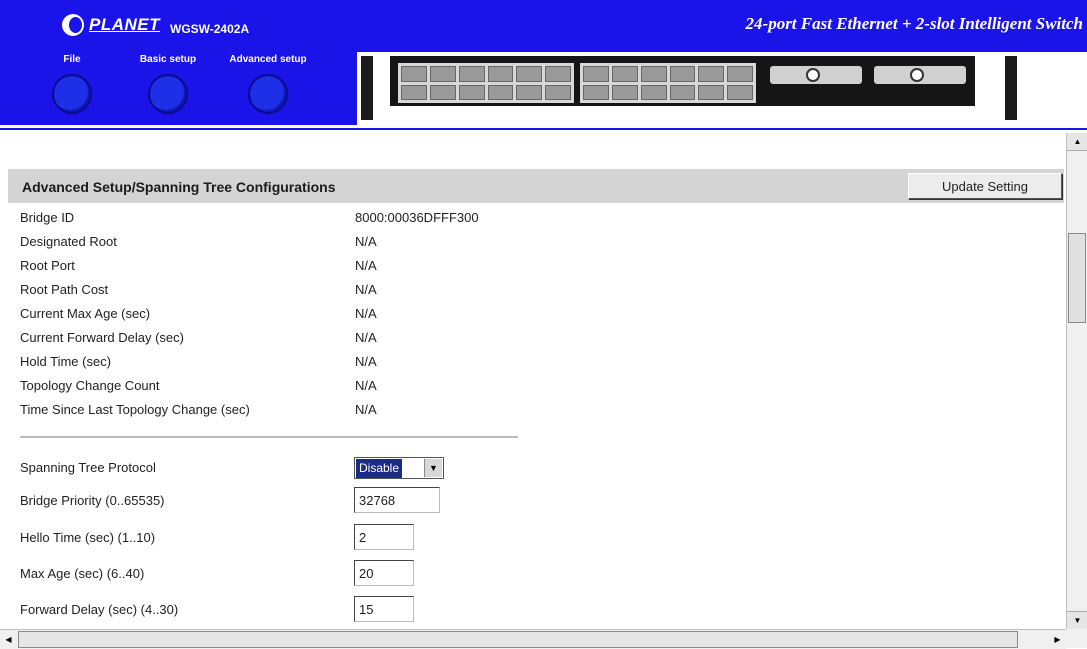 The width and height of the screenshot is (1087, 649). What do you see at coordinates (1076, 638) in the screenshot?
I see `scrollbar-corner` at bounding box center [1076, 638].